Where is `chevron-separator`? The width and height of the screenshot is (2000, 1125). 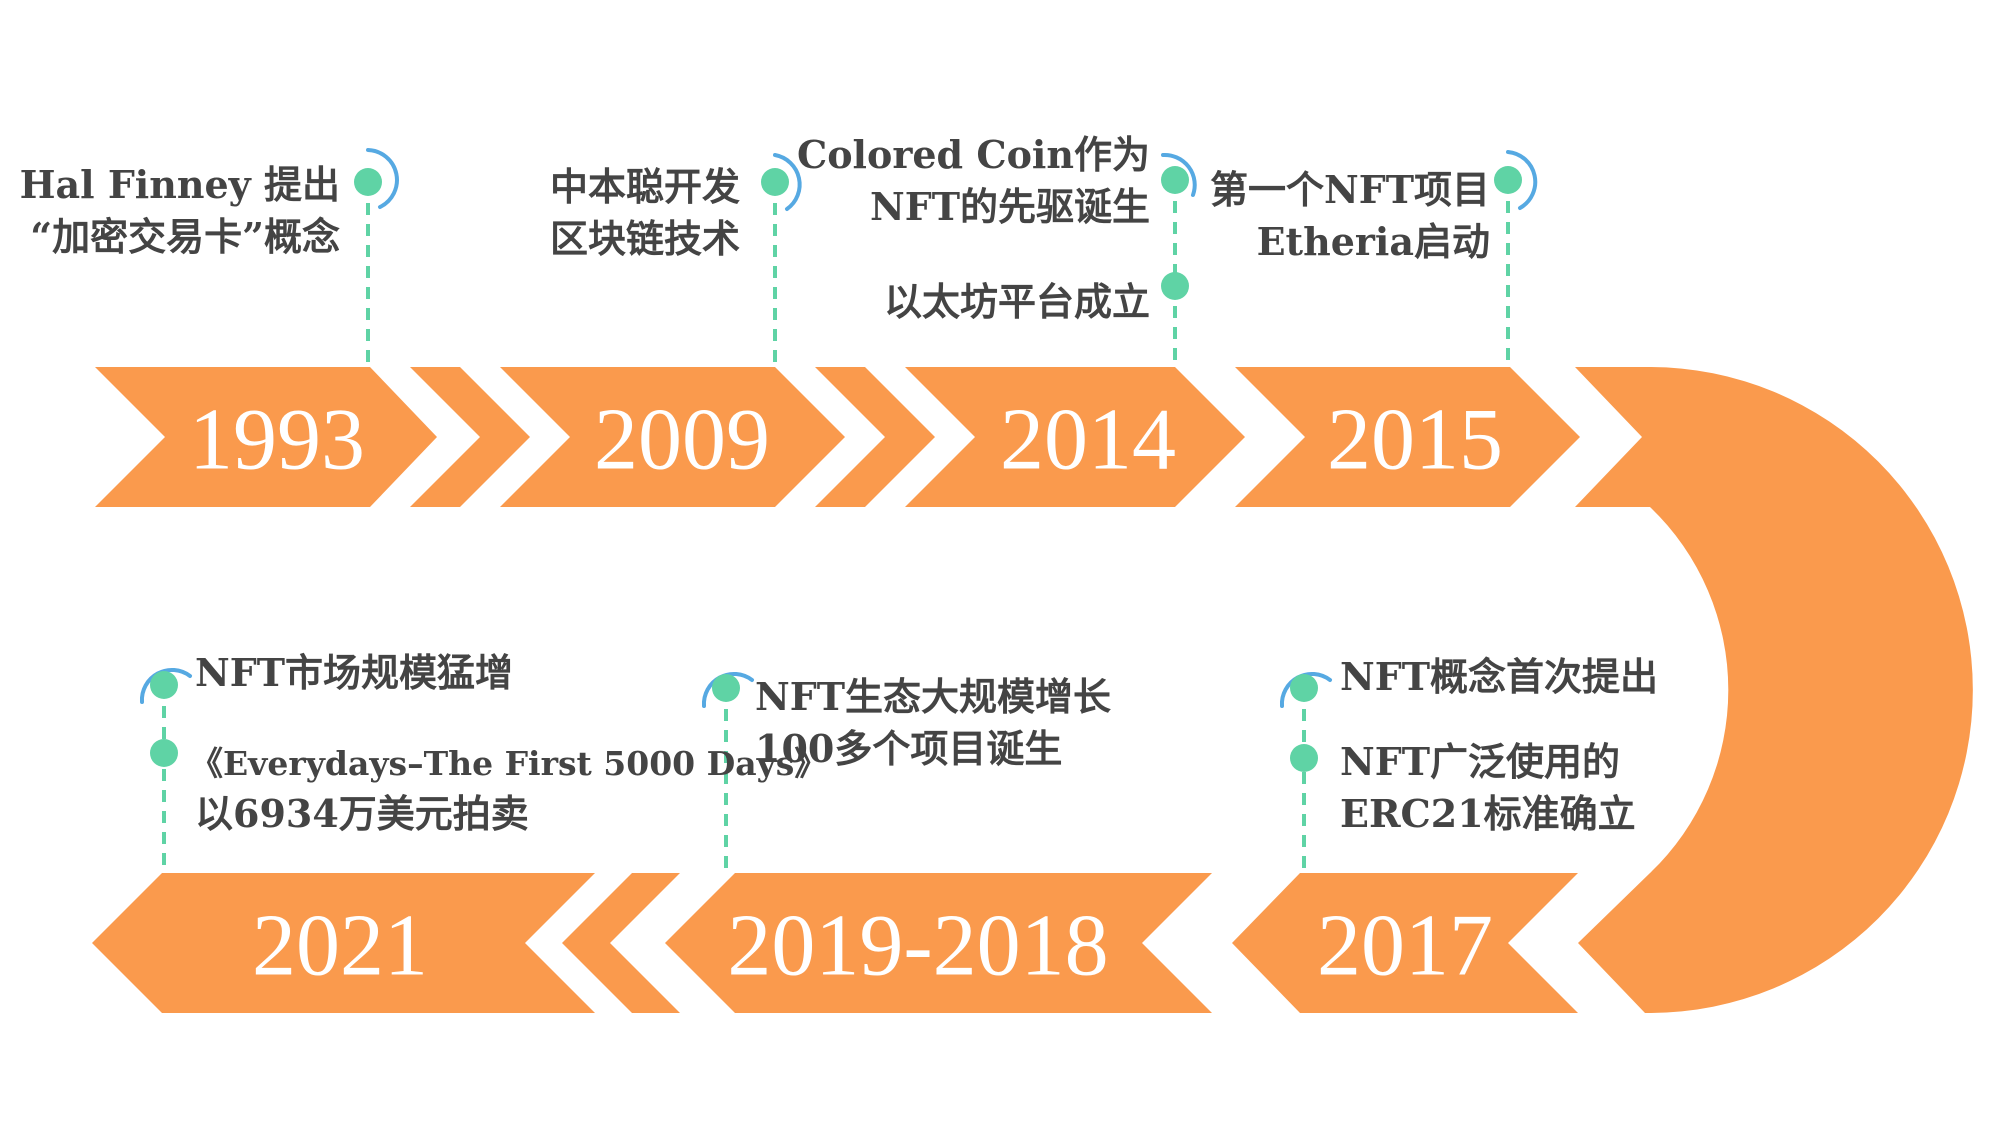 chevron-separator is located at coordinates (621, 943).